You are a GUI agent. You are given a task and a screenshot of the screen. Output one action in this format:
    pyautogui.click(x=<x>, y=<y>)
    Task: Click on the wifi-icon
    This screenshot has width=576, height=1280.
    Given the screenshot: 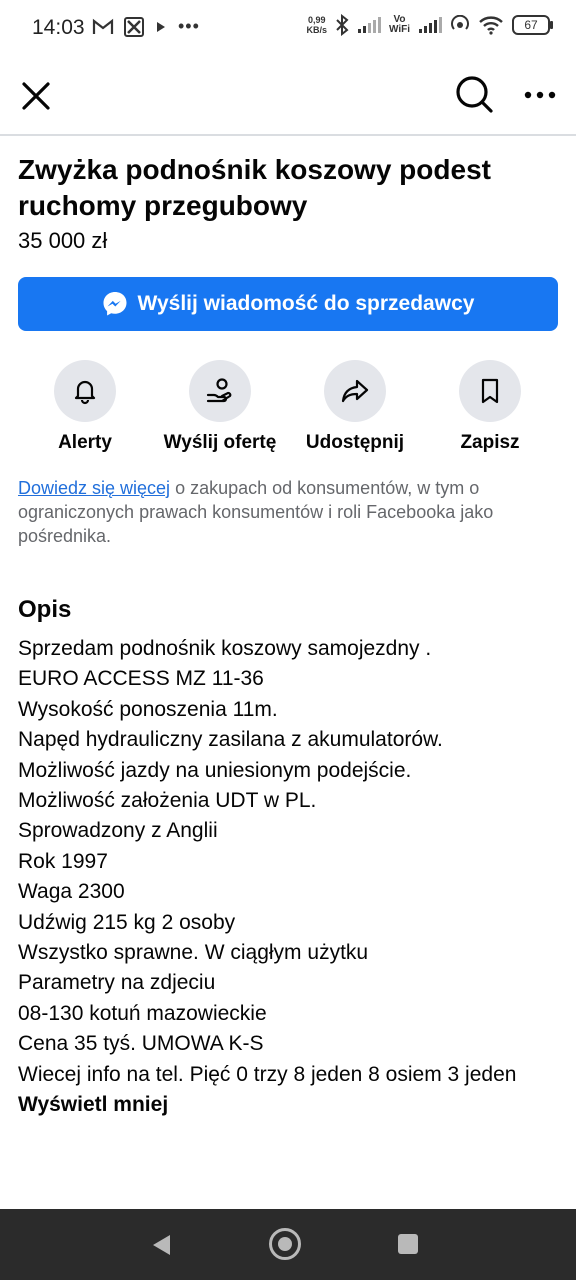 What is the action you would take?
    pyautogui.click(x=491, y=25)
    